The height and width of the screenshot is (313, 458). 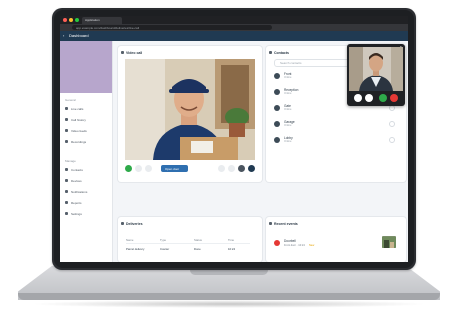 What do you see at coordinates (87, 108) in the screenshot?
I see `sidebar-item-live-calls: Live calls` at bounding box center [87, 108].